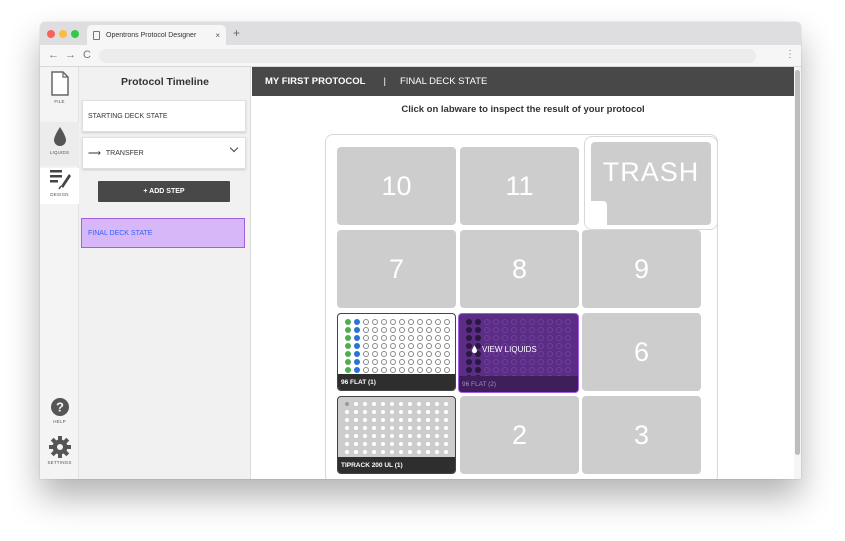 The height and width of the screenshot is (541, 845). I want to click on reload-button: C, so click(87, 55).